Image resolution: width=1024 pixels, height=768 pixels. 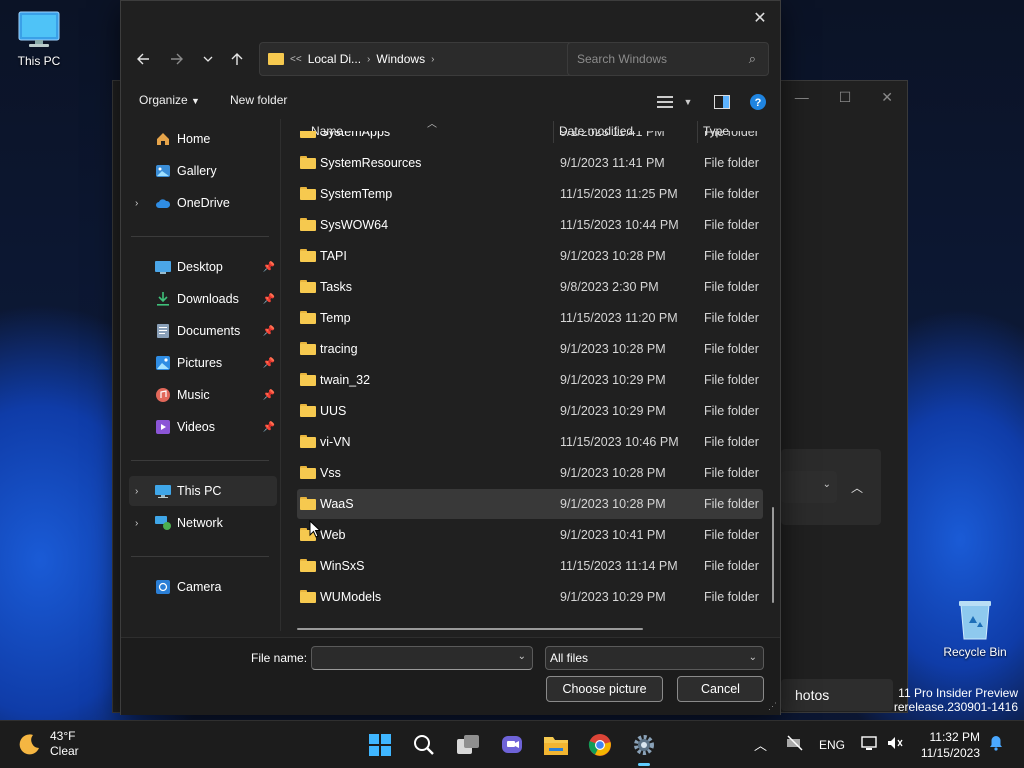 What do you see at coordinates (530, 318) in the screenshot?
I see `file-row: Temp 11/15/2023 11:20 PM File folder` at bounding box center [530, 318].